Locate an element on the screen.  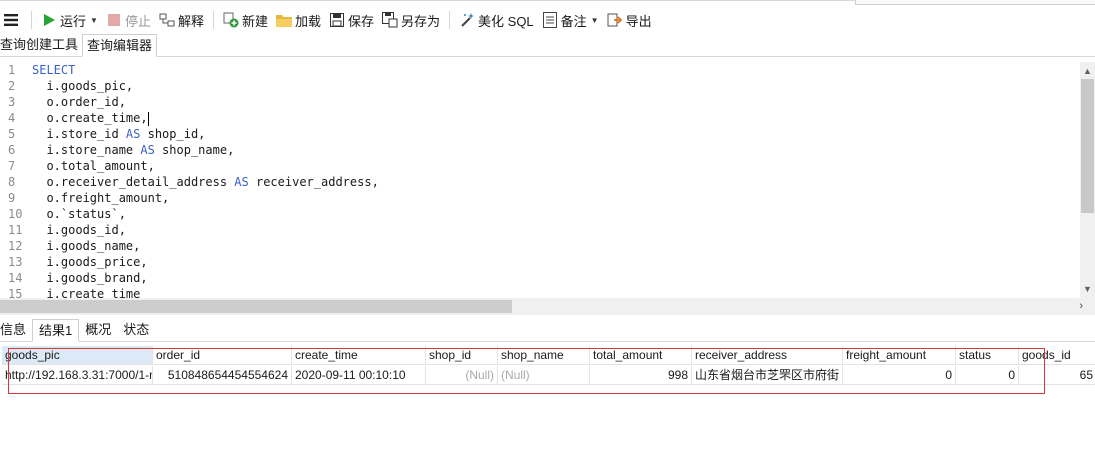
cell-order-id: 510848654454554624 is located at coordinates (222, 375).